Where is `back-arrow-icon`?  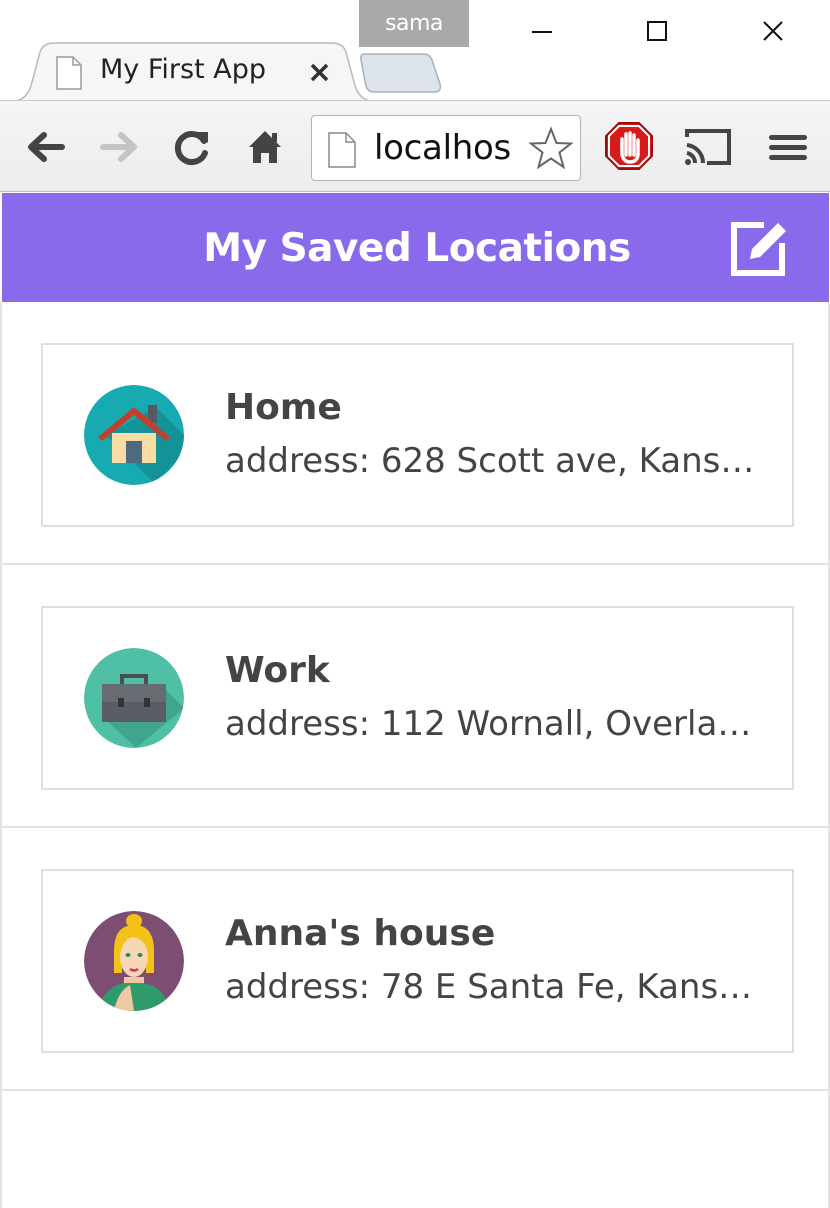
back-arrow-icon is located at coordinates (46, 147).